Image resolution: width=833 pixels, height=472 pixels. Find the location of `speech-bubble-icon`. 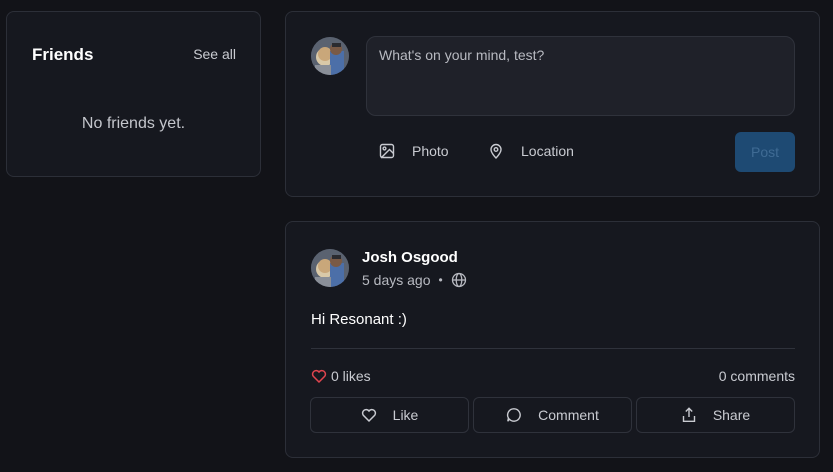

speech-bubble-icon is located at coordinates (514, 415).